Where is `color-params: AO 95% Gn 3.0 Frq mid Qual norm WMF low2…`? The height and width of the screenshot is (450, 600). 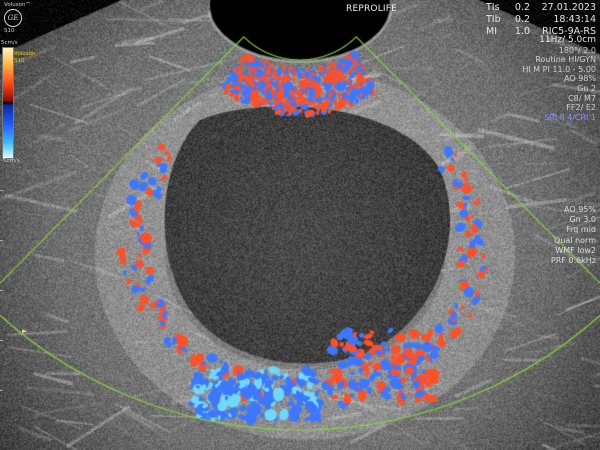 color-params: AO 95% Gn 3.0 Frq mid Qual norm WMF low2… is located at coordinates (551, 235).